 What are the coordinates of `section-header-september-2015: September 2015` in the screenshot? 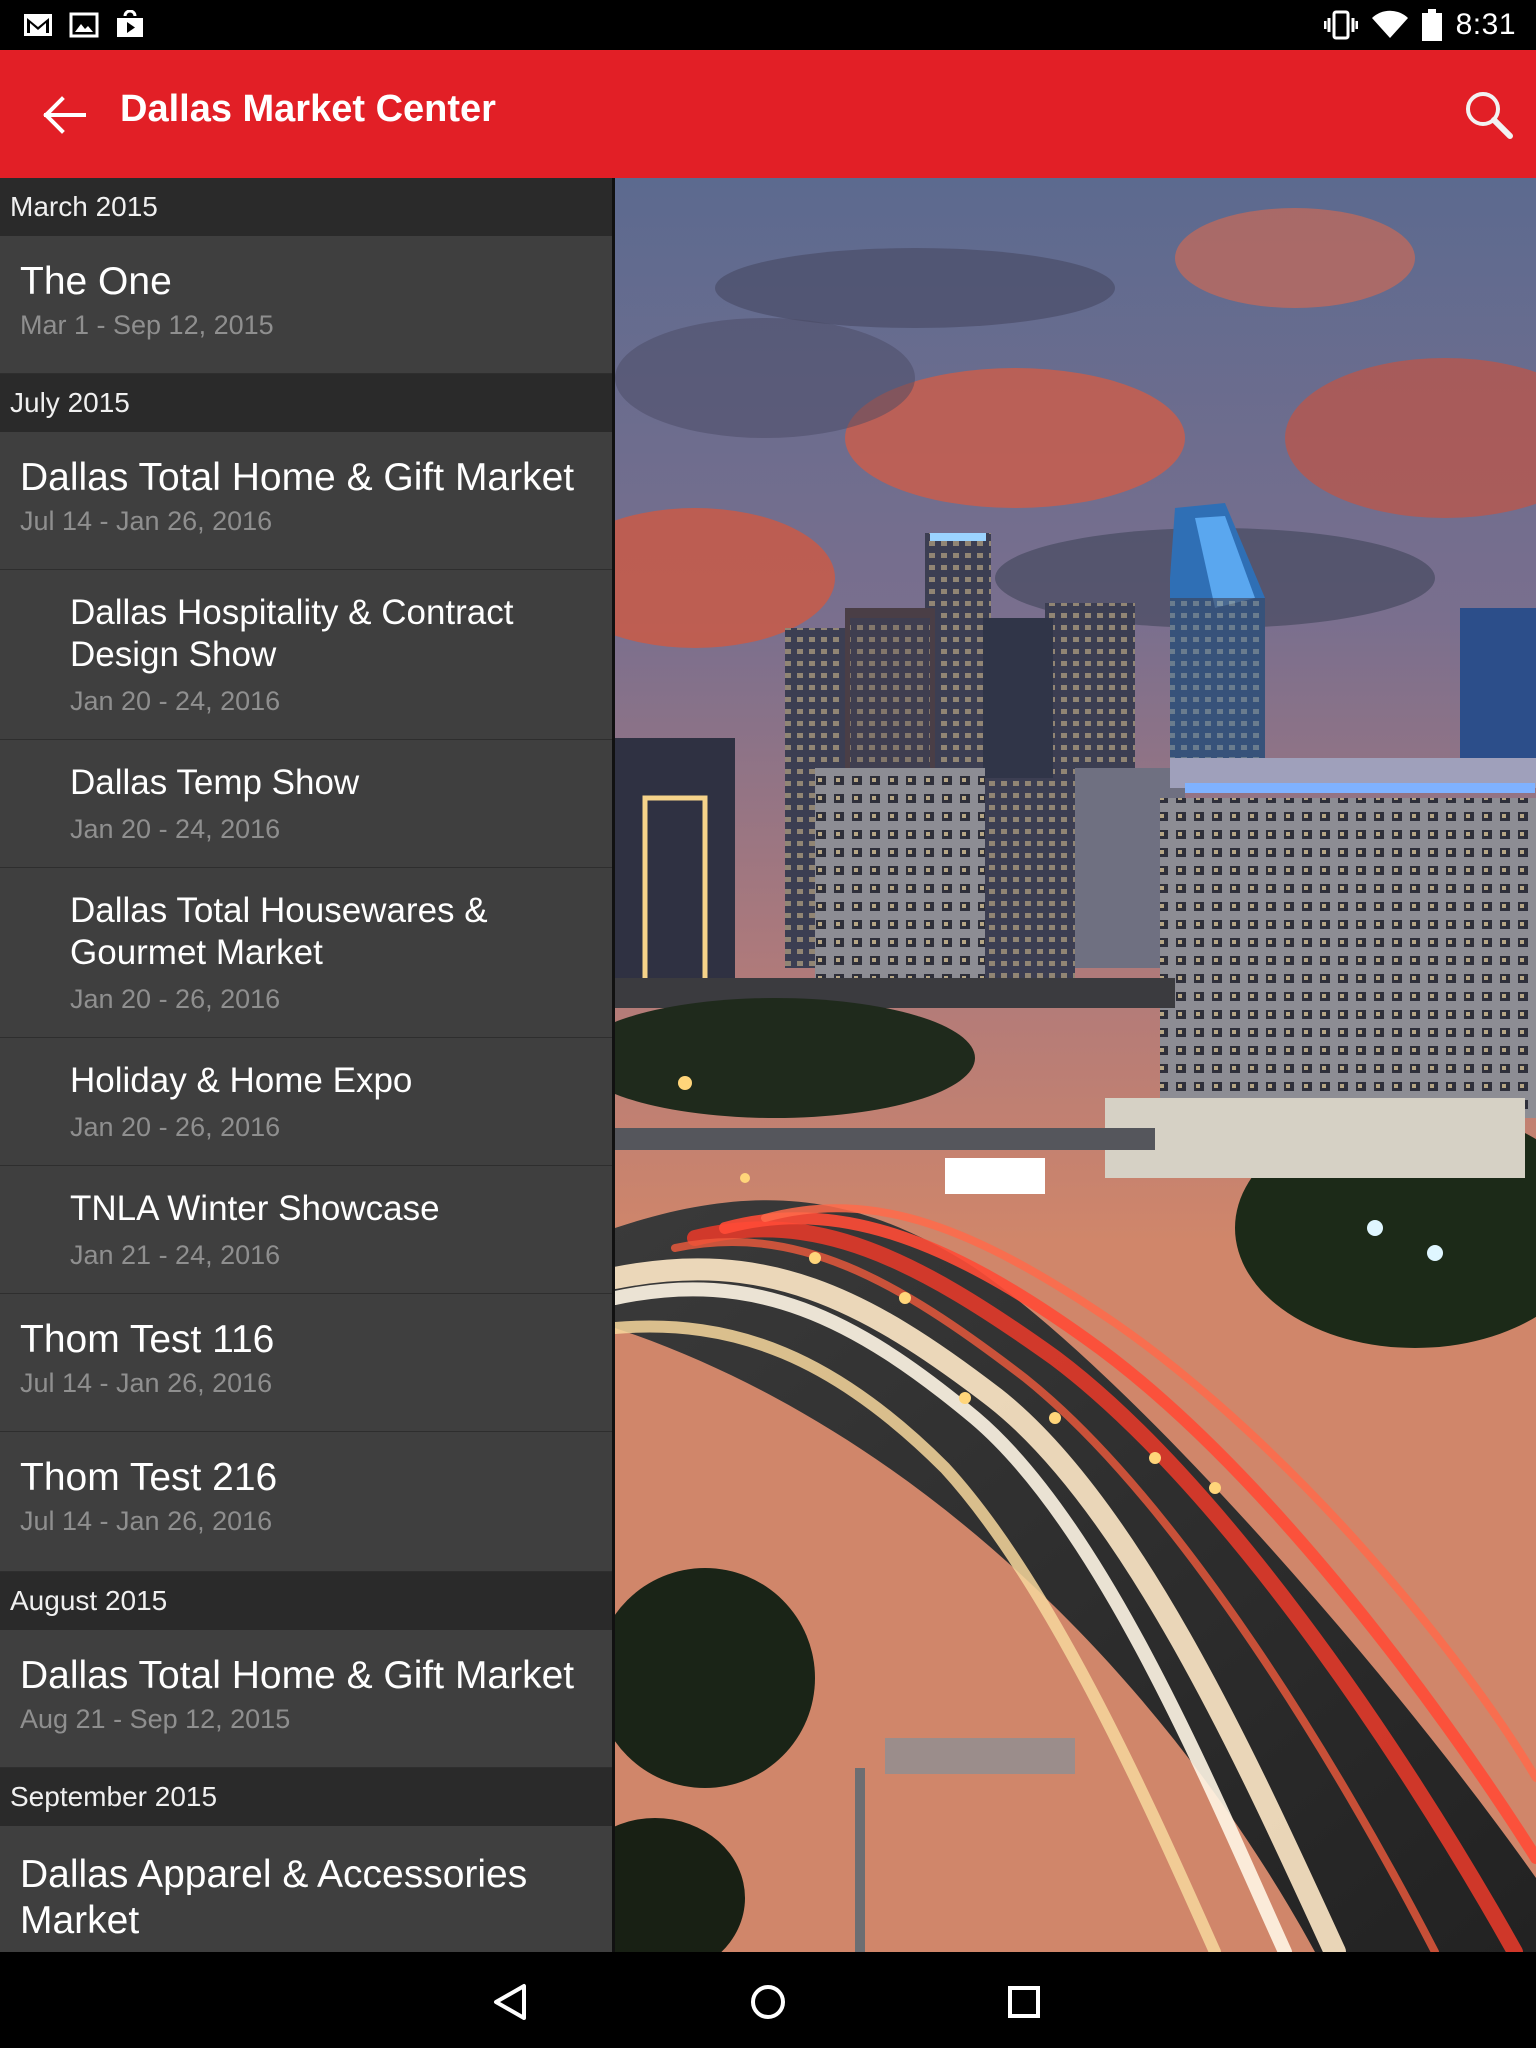 It's located at (306, 1797).